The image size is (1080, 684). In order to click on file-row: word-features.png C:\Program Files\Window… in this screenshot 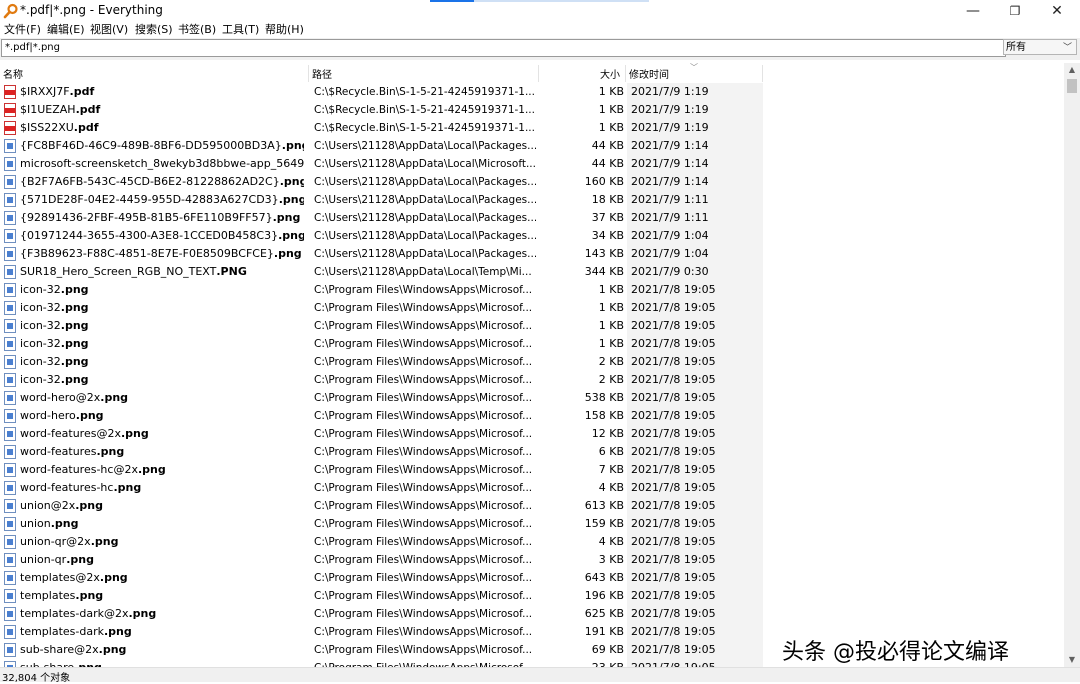, I will do `click(532, 452)`.